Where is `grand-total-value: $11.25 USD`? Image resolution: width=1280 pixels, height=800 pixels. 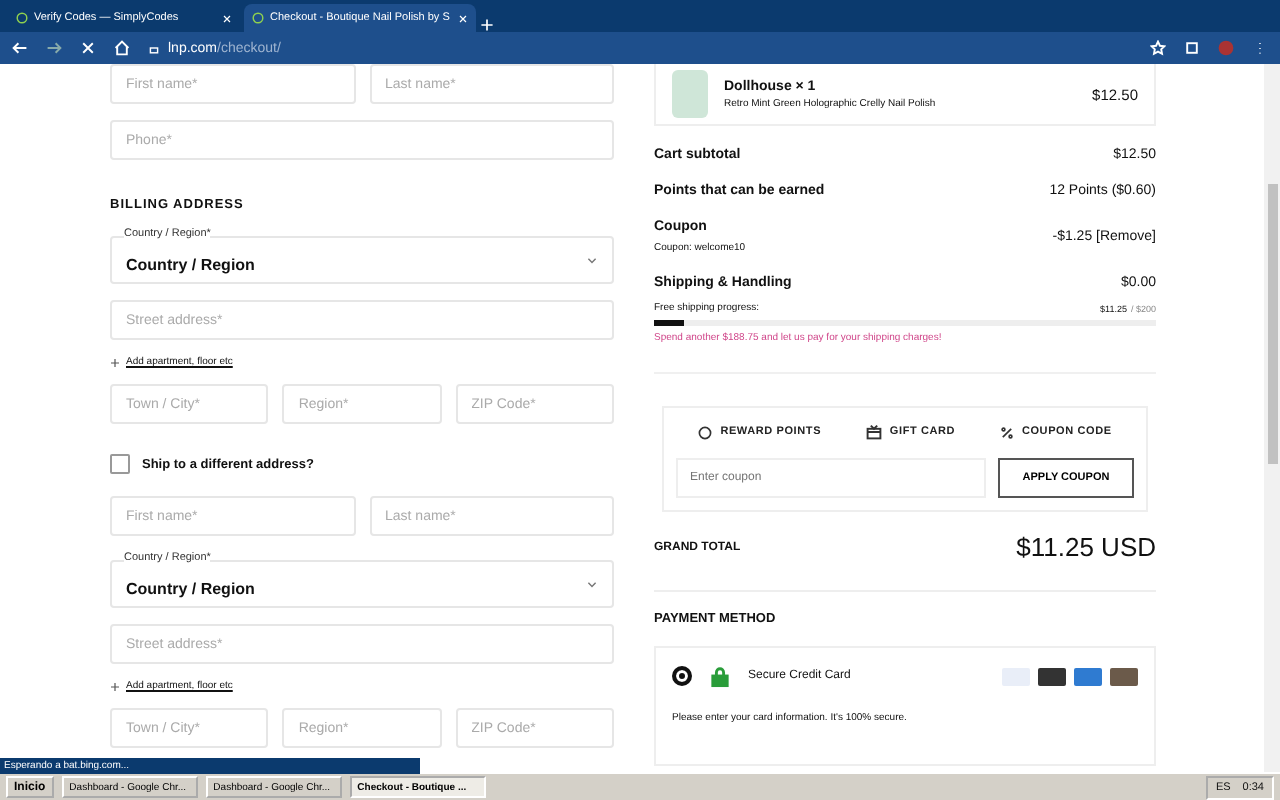
grand-total-value: $11.25 USD is located at coordinates (1086, 547).